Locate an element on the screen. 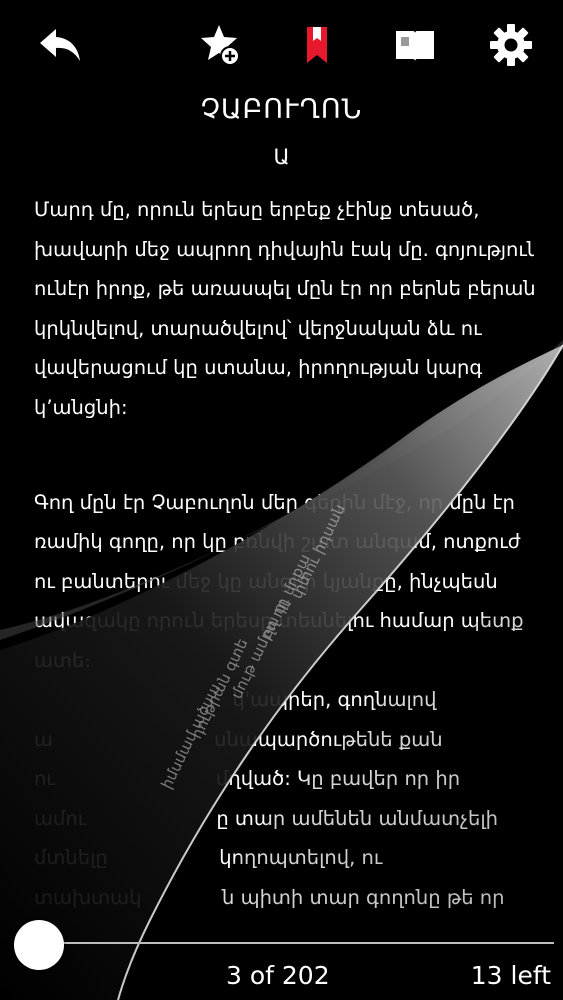  text-line: վավերացում կը ստանա, իրողության կարգ is located at coordinates (258, 367).